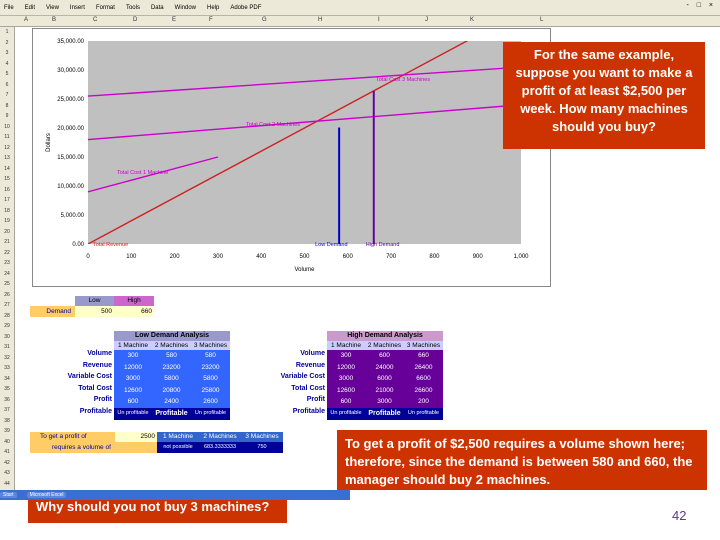 The height and width of the screenshot is (540, 720). What do you see at coordinates (385, 336) in the screenshot?
I see `high-analysis-title: High Demand Analysis` at bounding box center [385, 336].